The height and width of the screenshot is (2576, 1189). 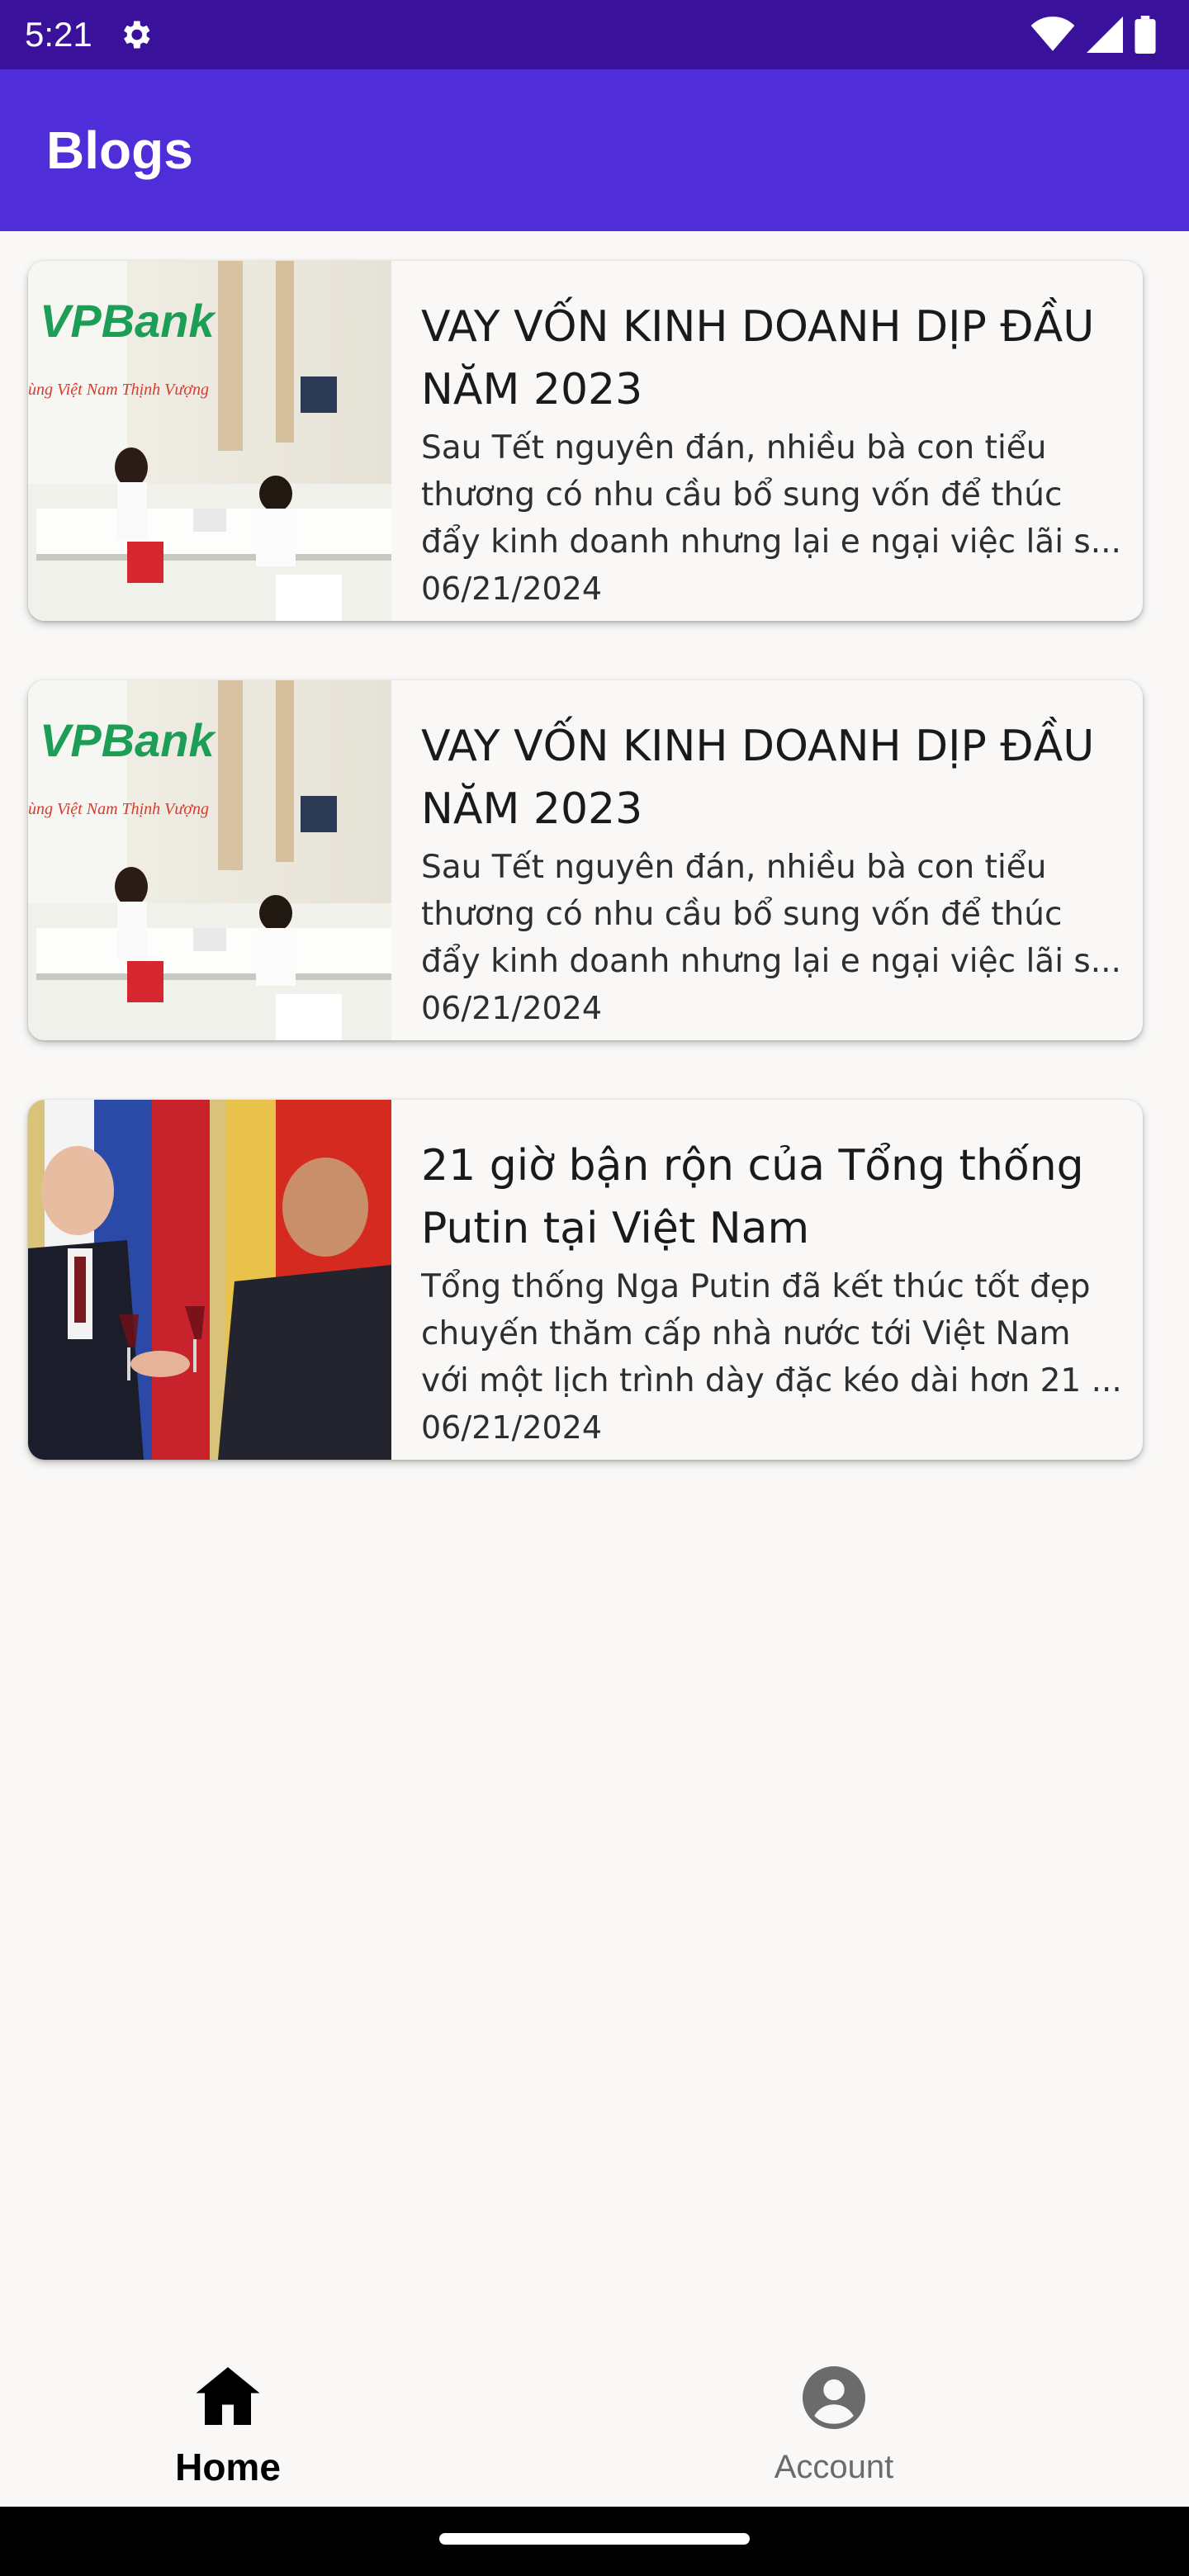 I want to click on account-icon, so click(x=834, y=2397).